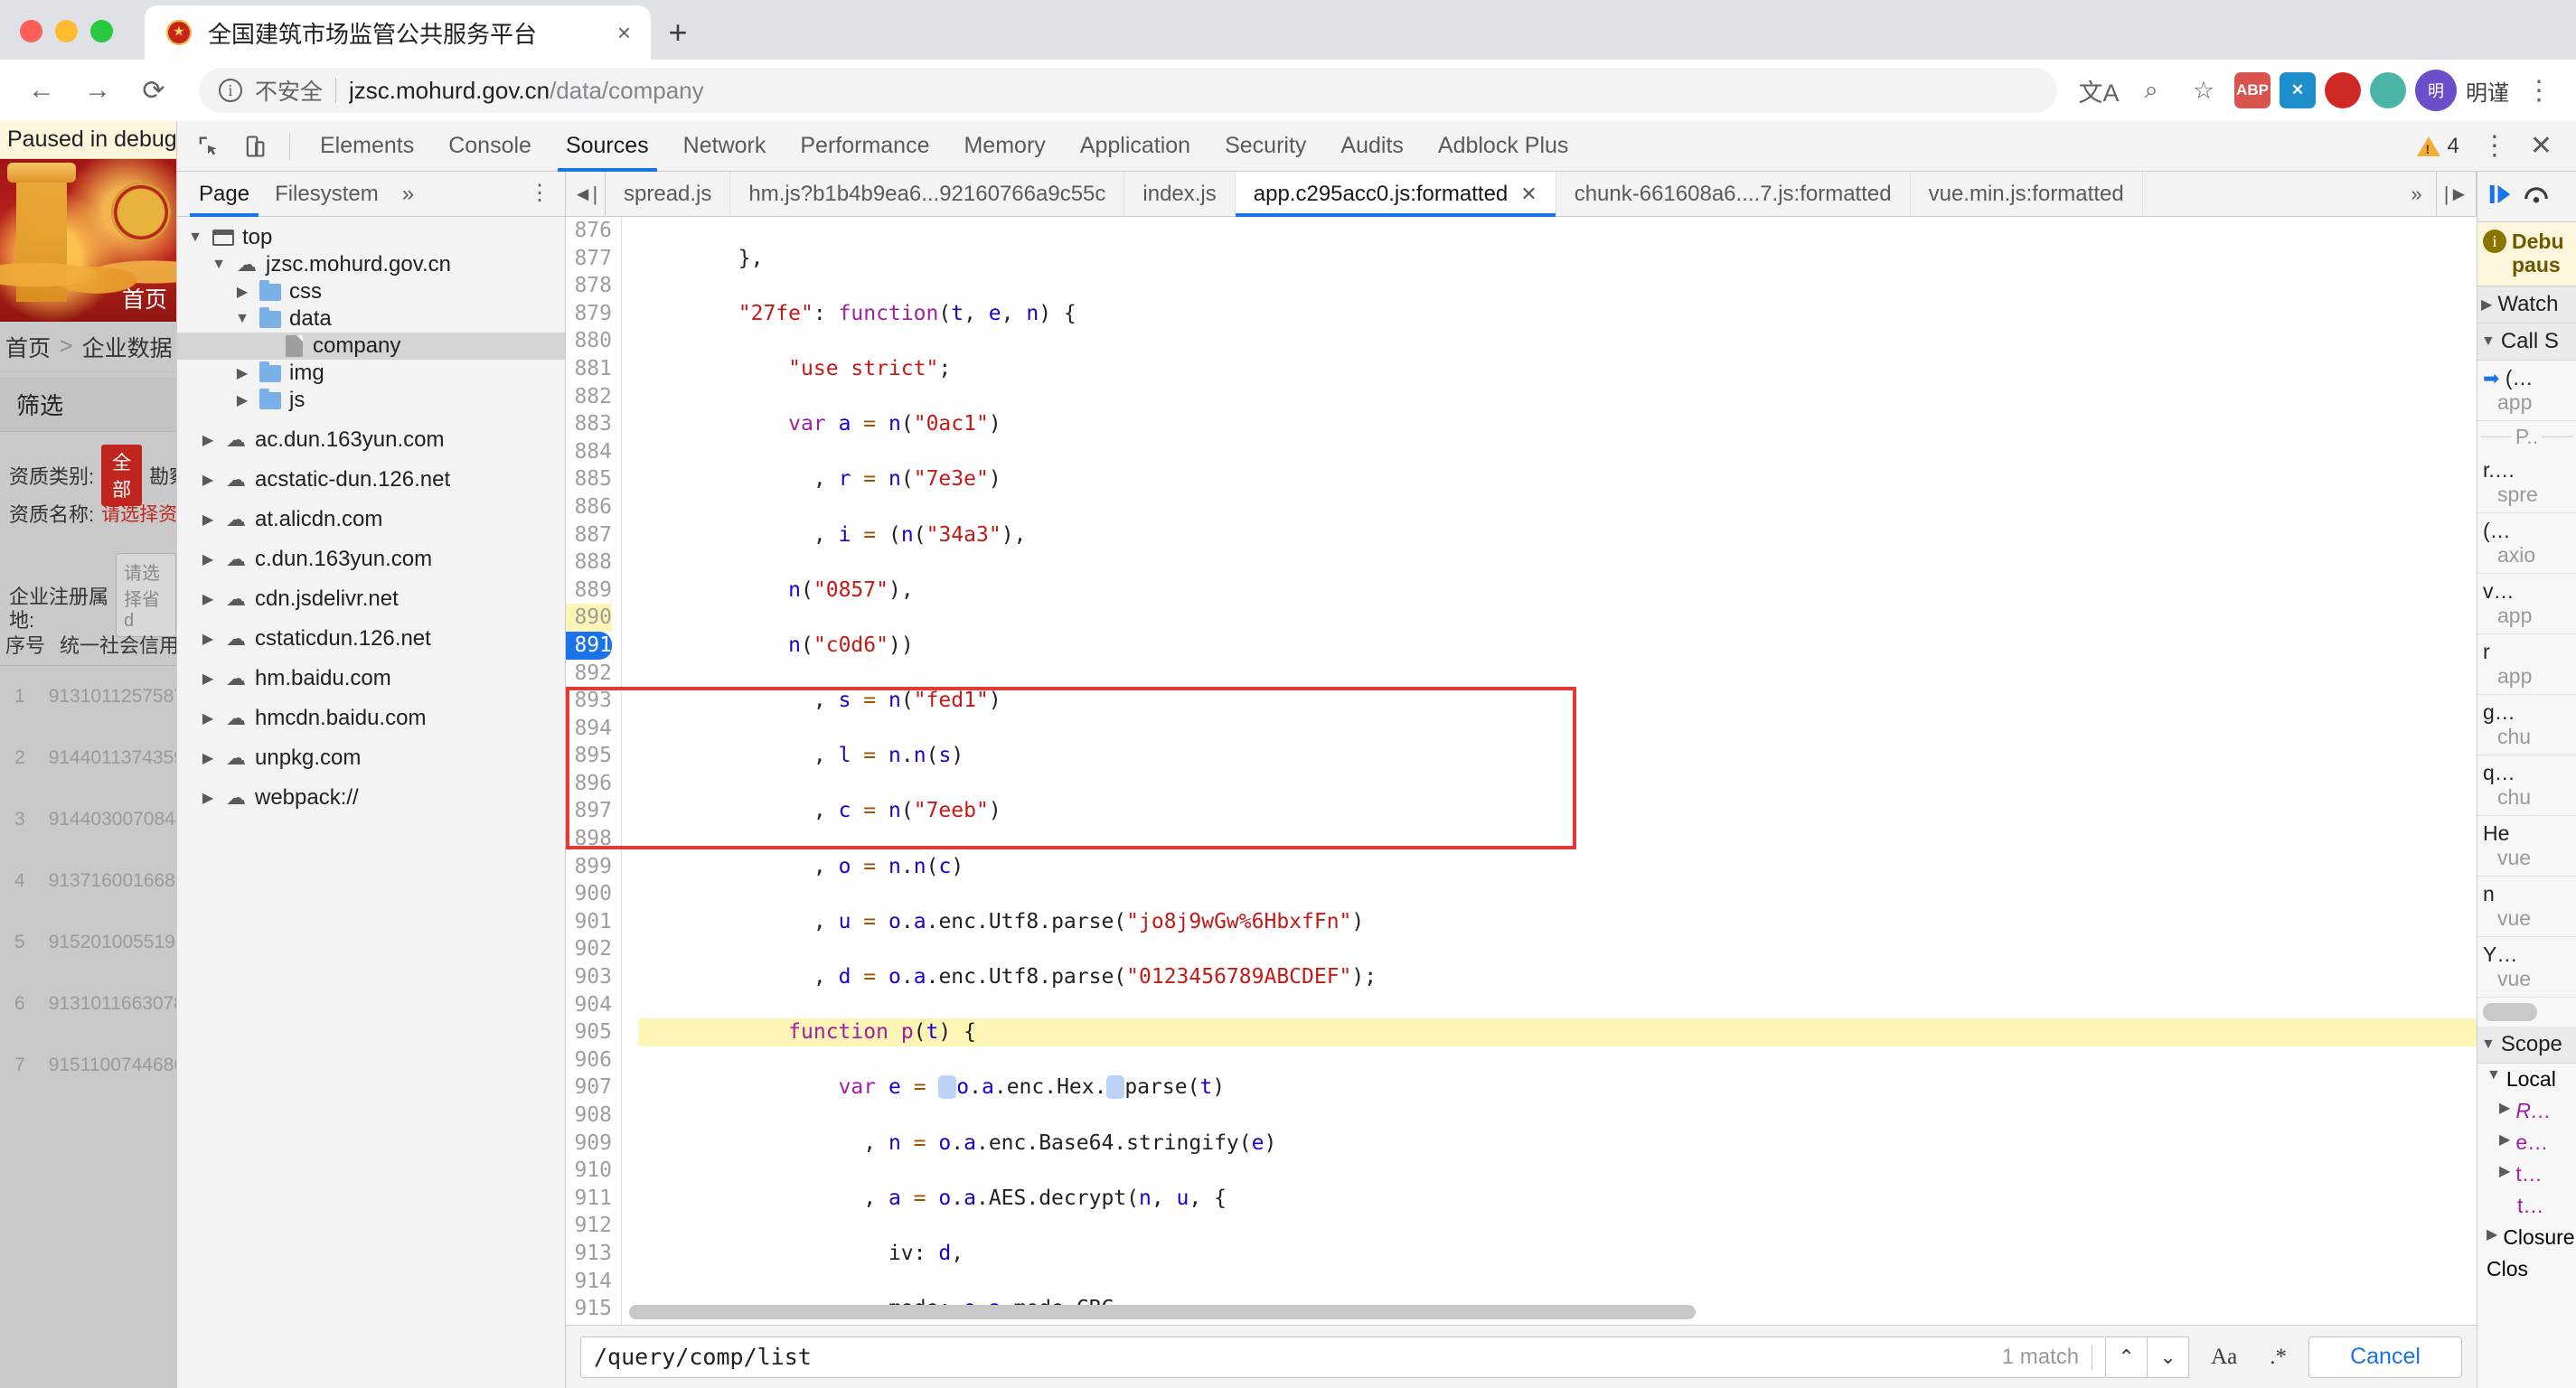  What do you see at coordinates (2527, 847) in the screenshot?
I see `callstack-frame: He vue` at bounding box center [2527, 847].